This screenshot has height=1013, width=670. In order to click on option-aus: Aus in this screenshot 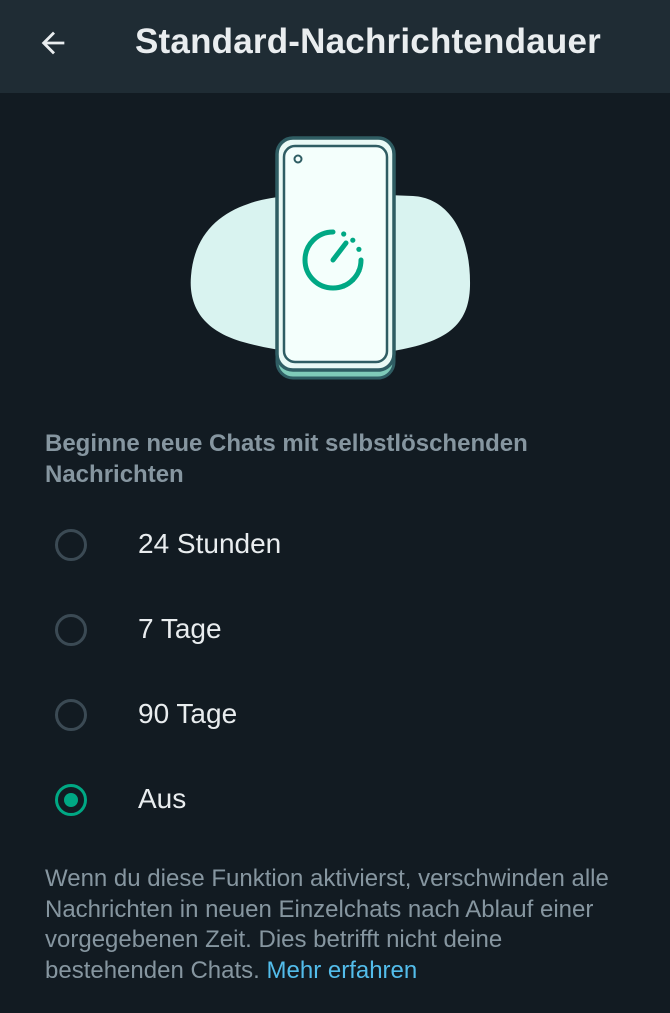, I will do `click(335, 803)`.